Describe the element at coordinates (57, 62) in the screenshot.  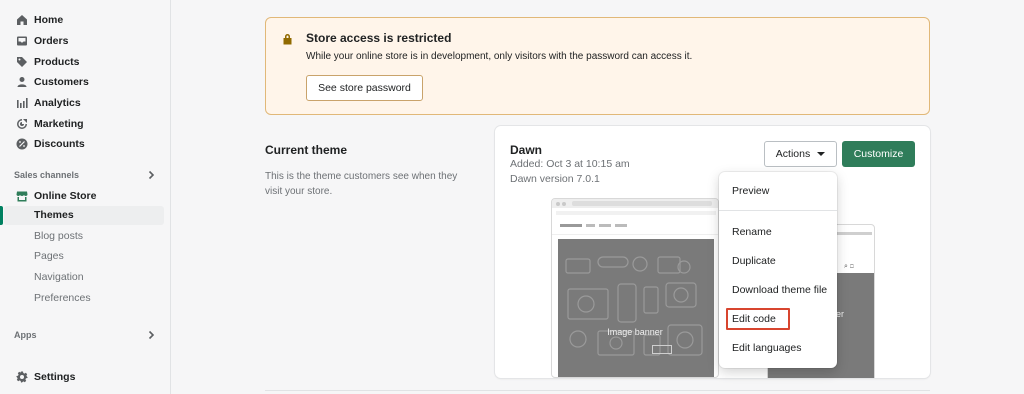
I see `nav-products-label: Products` at that location.